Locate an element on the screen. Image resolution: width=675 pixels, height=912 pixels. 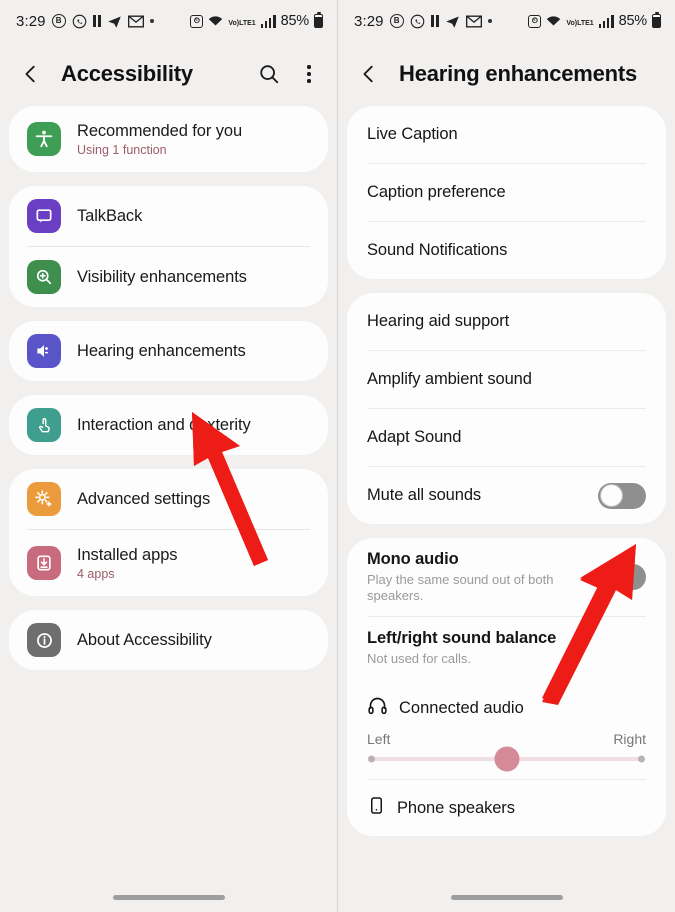
connected-audio-header: Connected audio is located at coordinates (506, 700).